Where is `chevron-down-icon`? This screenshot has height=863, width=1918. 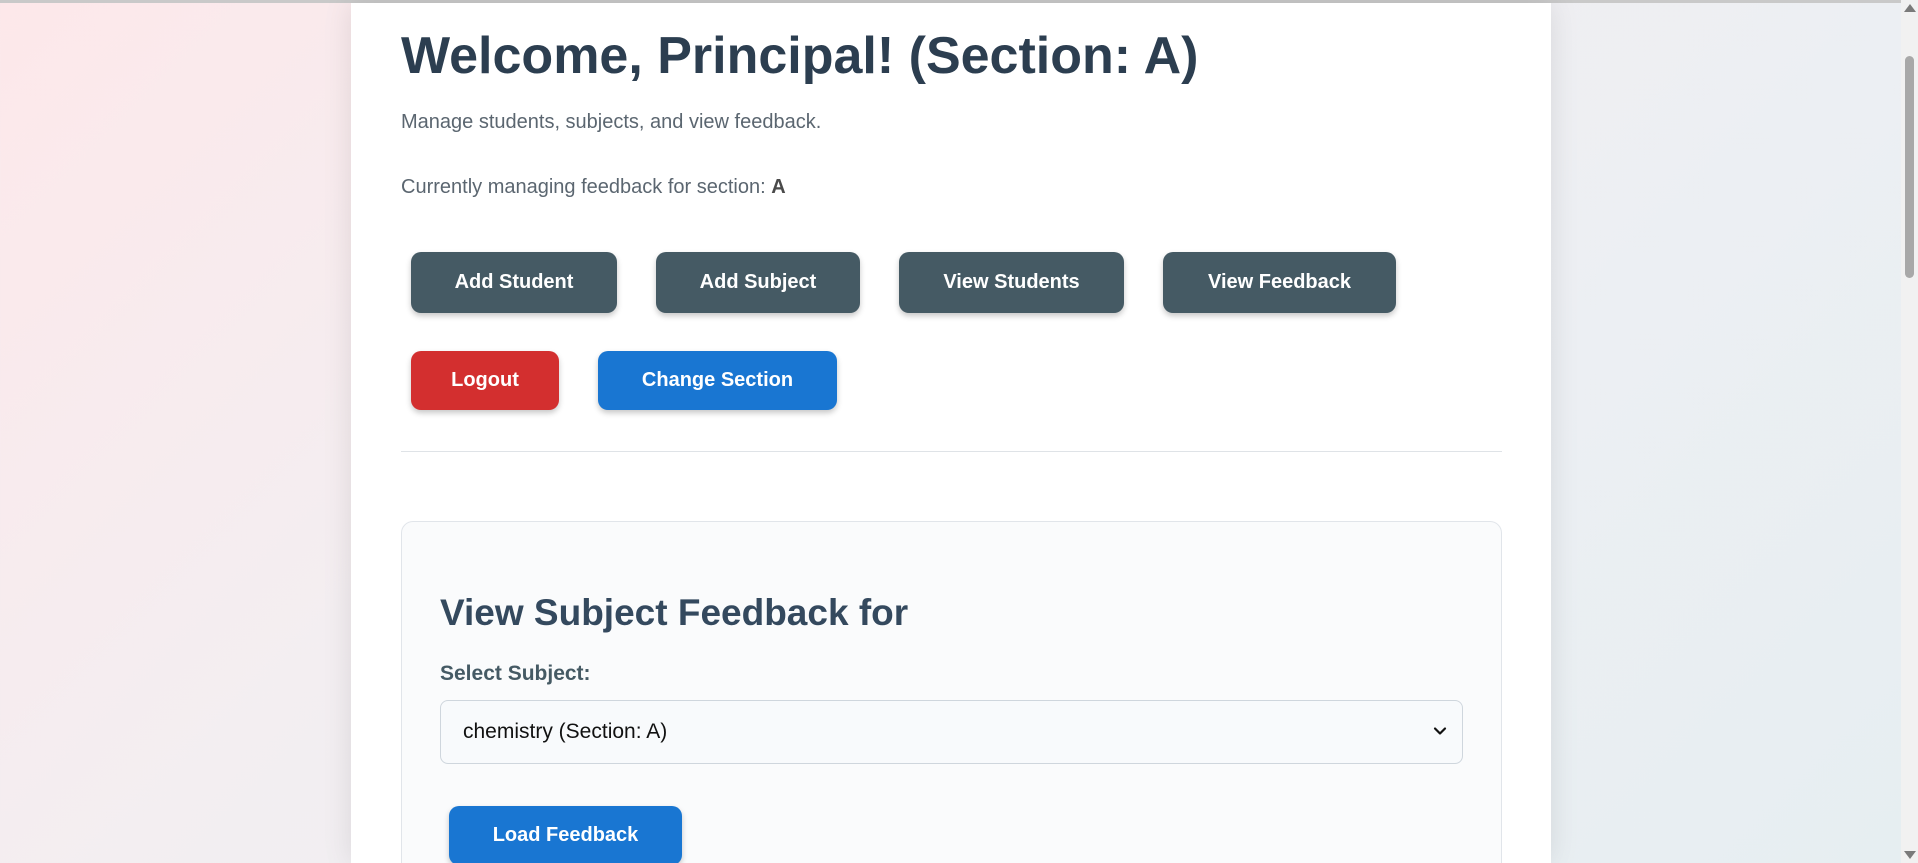 chevron-down-icon is located at coordinates (1440, 731).